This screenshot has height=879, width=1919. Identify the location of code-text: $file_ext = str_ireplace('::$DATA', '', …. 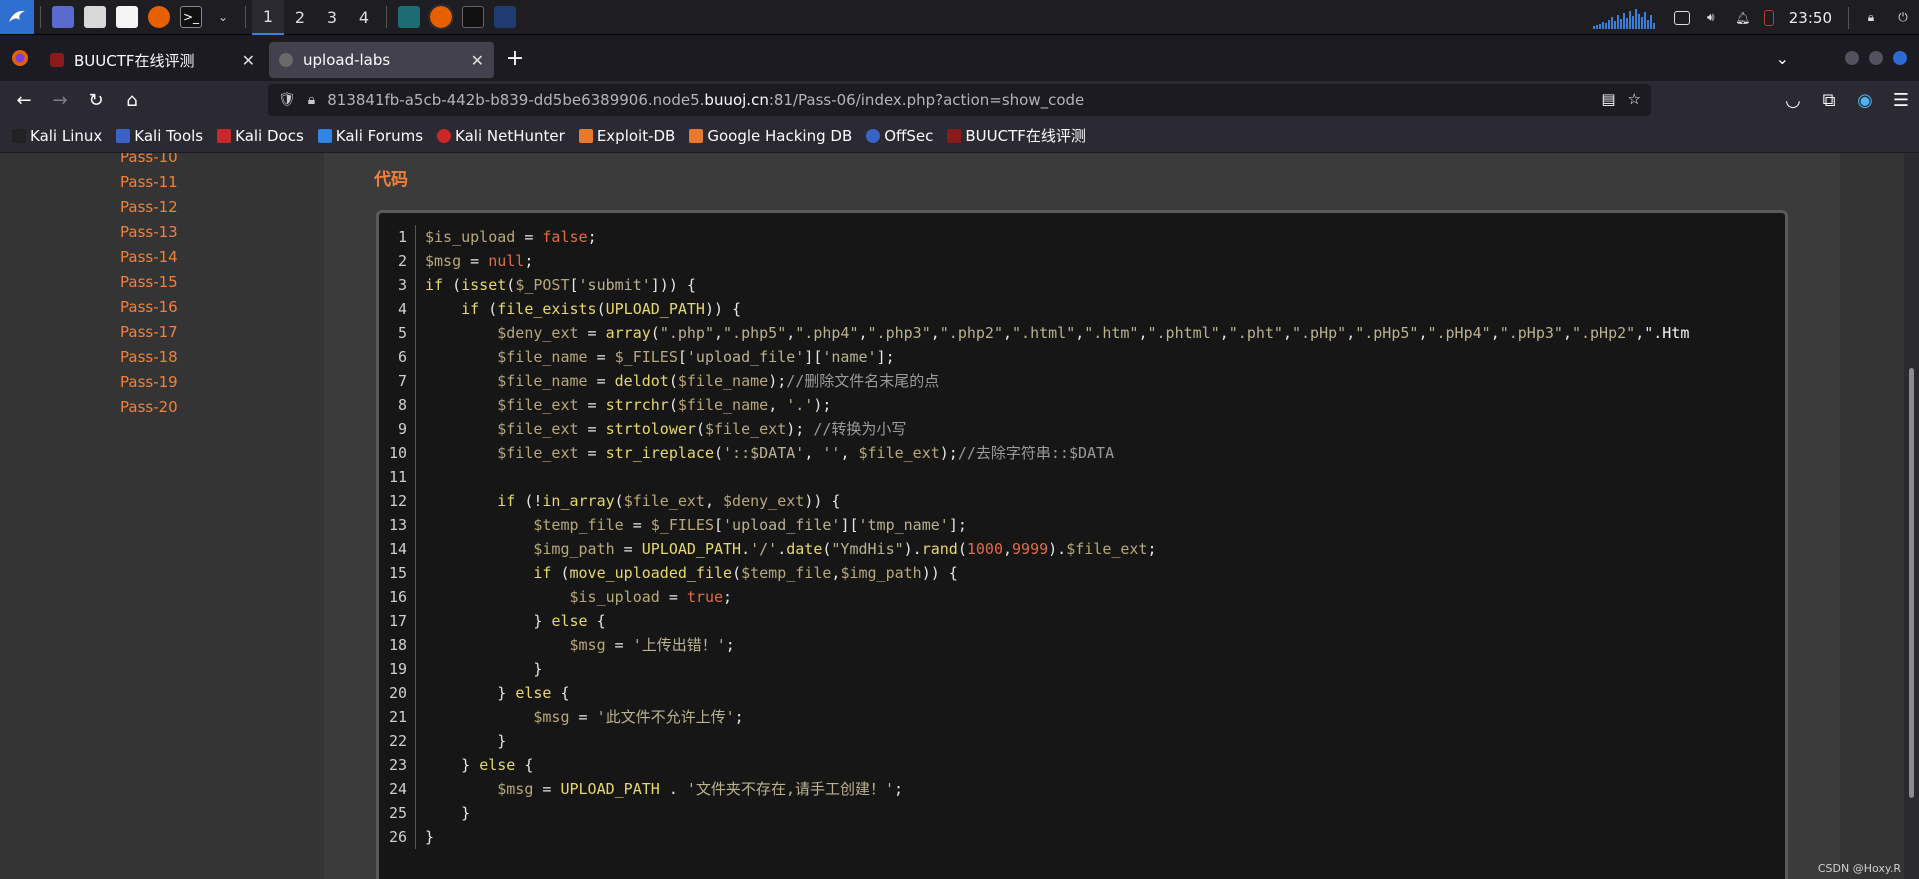
(806, 453).